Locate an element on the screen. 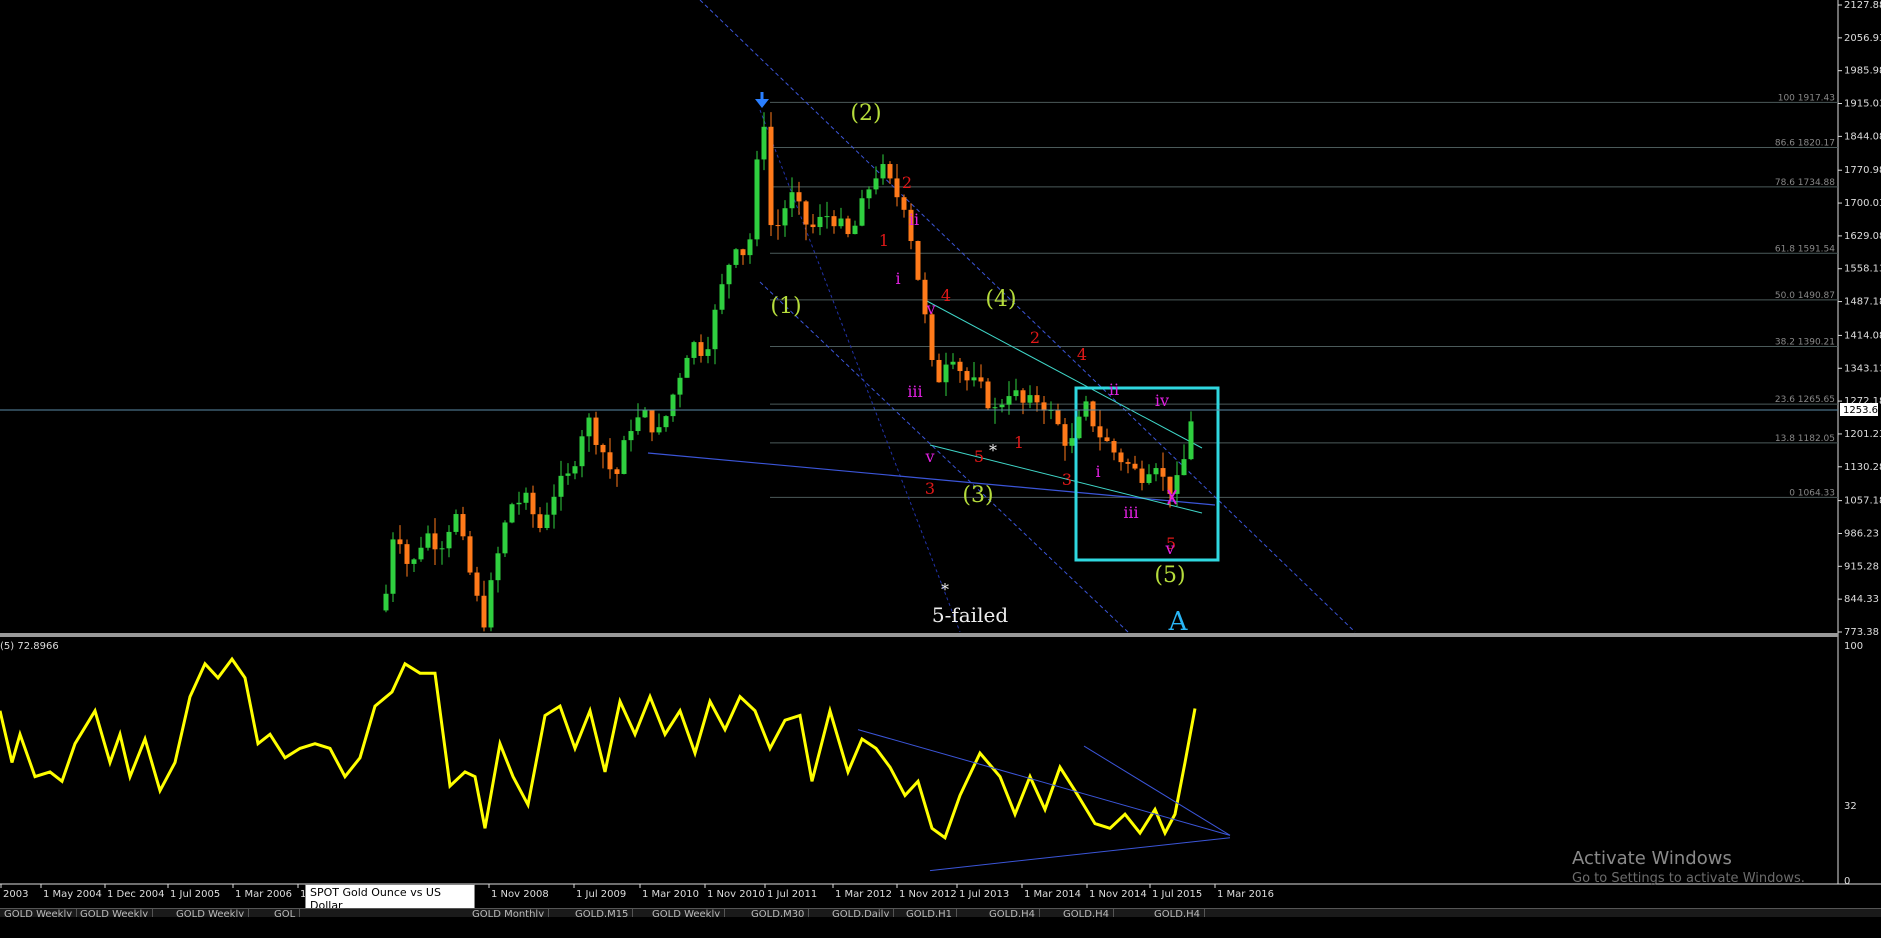  price-tick-label: 915.28 is located at coordinates (1861, 566).